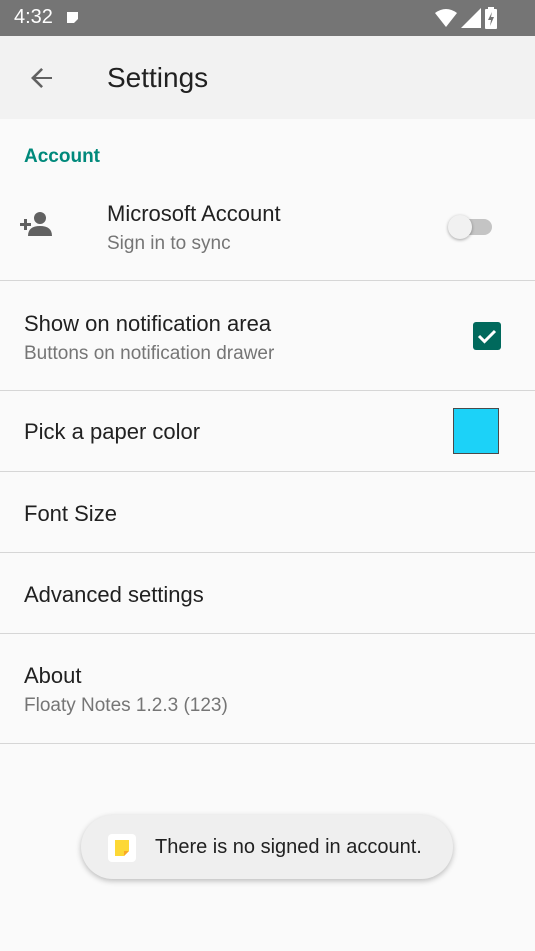 The height and width of the screenshot is (951, 535). I want to click on toast: There is no signed in account., so click(267, 847).